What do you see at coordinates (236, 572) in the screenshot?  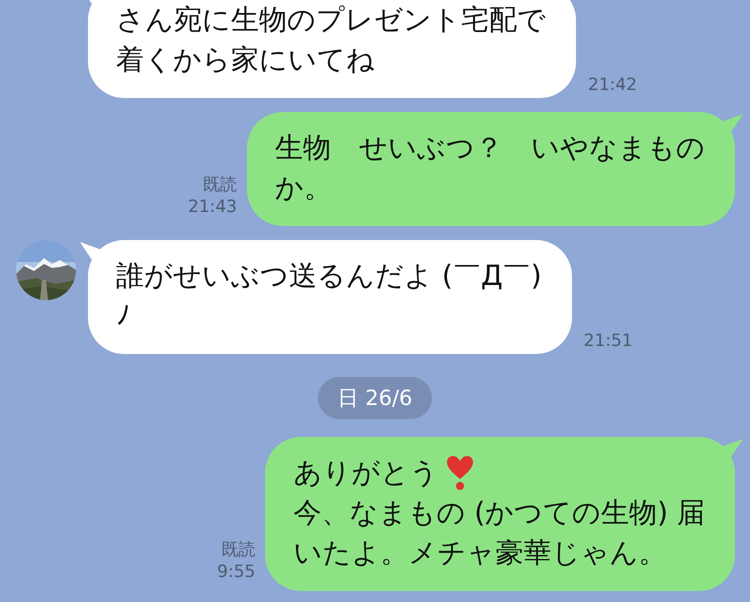 I see `message-time: 9:55` at bounding box center [236, 572].